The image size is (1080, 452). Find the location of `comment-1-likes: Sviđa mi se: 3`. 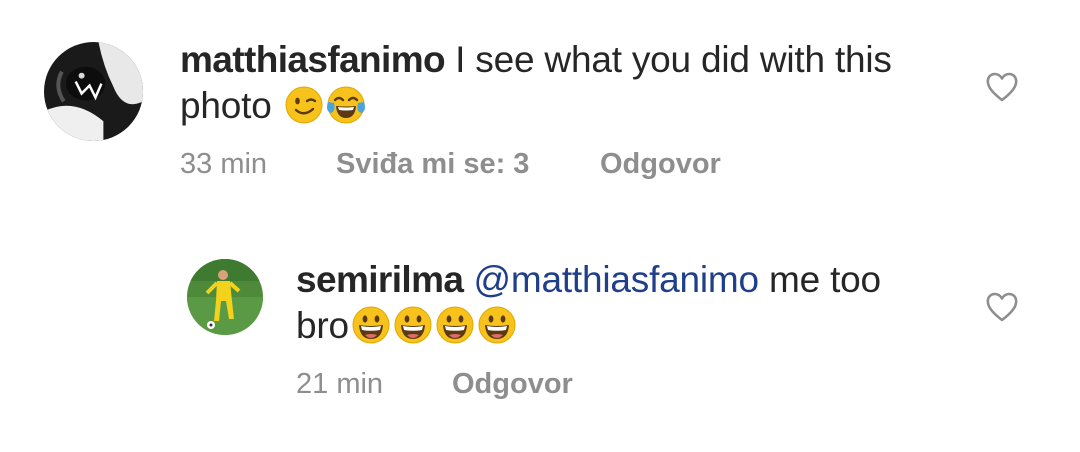

comment-1-likes: Sviđa mi se: 3 is located at coordinates (432, 164).